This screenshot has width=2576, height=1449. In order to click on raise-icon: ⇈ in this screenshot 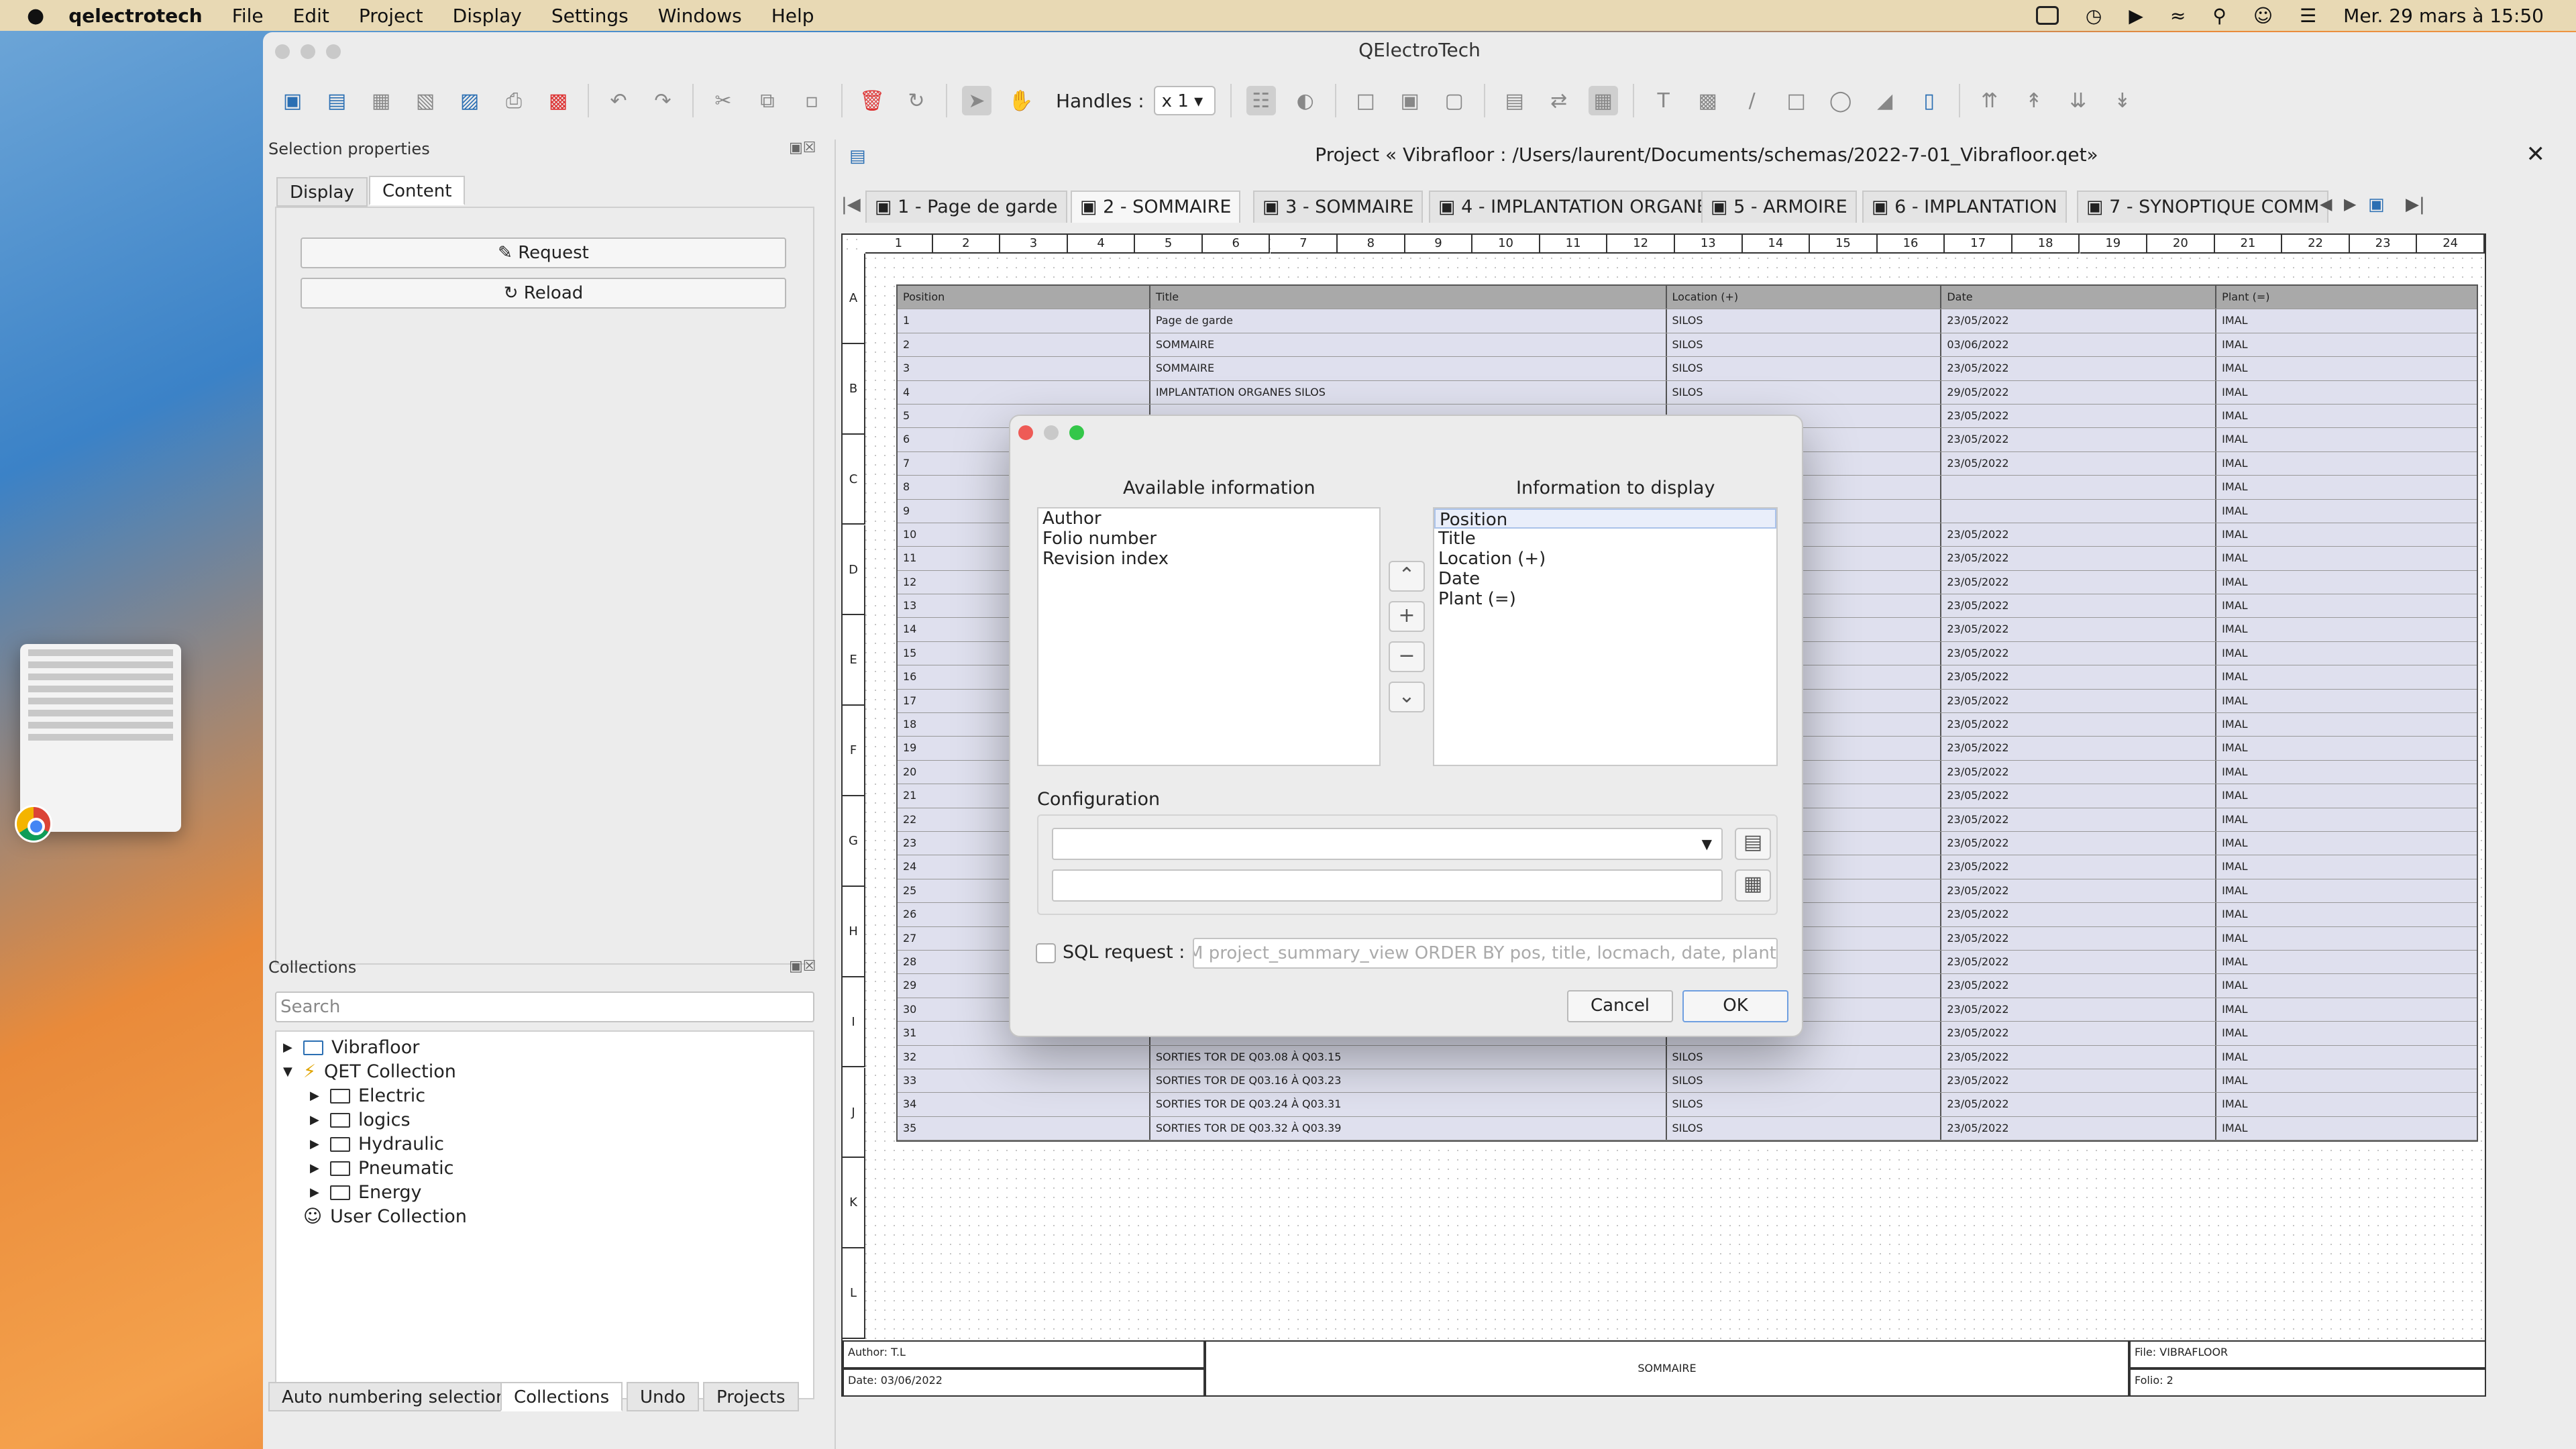, I will do `click(1989, 100)`.